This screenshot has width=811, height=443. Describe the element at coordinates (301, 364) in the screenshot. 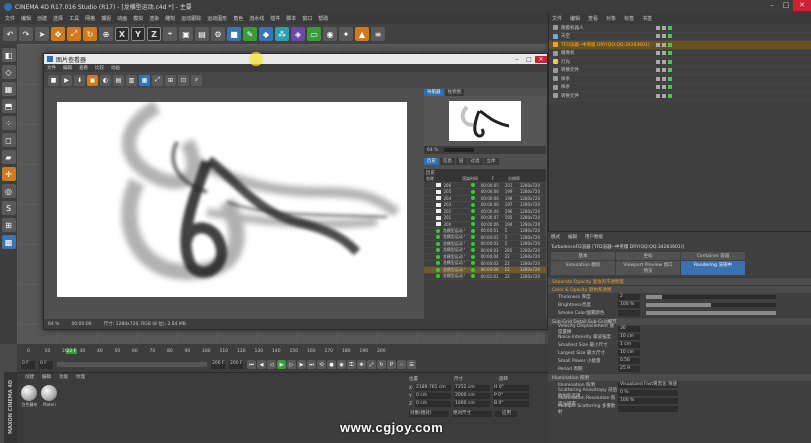

I see `next-key-icon: ▶` at that location.